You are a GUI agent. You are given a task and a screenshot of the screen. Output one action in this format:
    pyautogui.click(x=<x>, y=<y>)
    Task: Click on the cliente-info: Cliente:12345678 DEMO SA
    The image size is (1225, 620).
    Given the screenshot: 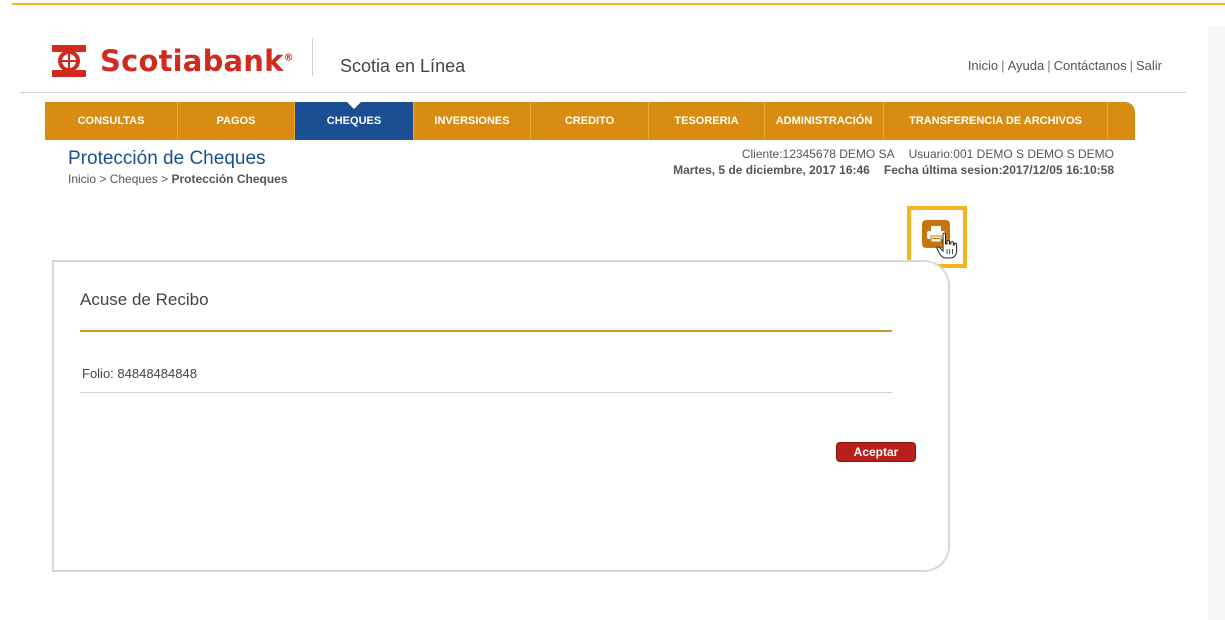 What is the action you would take?
    pyautogui.click(x=818, y=154)
    